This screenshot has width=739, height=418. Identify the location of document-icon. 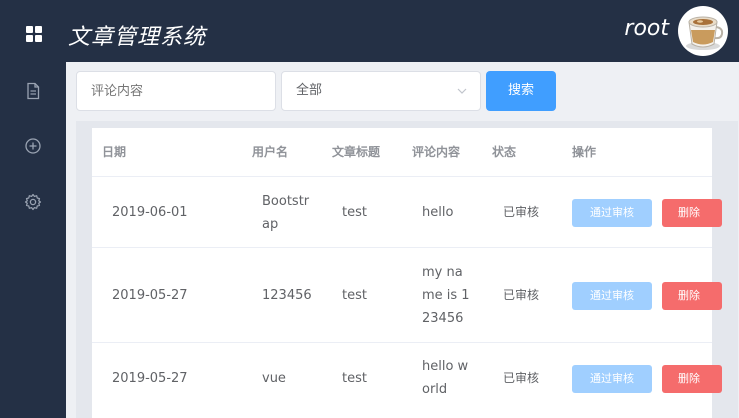
(33, 91).